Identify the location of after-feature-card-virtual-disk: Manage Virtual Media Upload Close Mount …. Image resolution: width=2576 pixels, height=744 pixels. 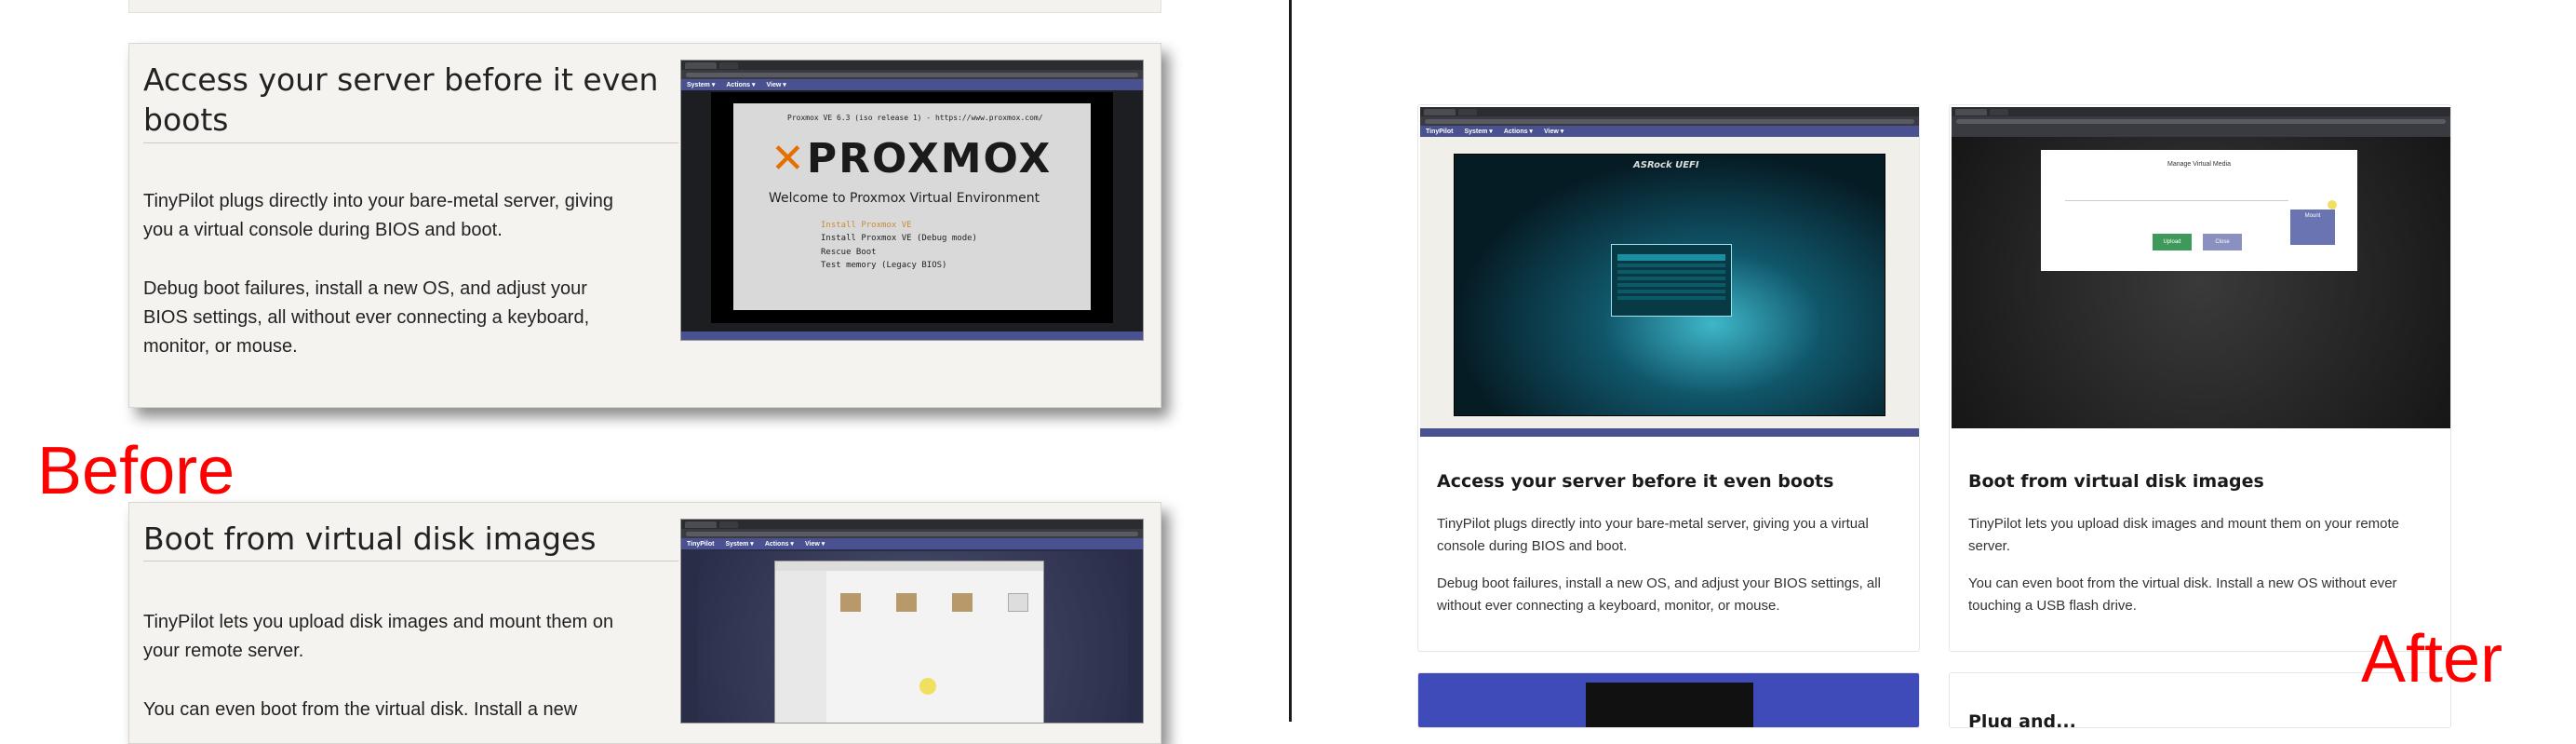
(2200, 378).